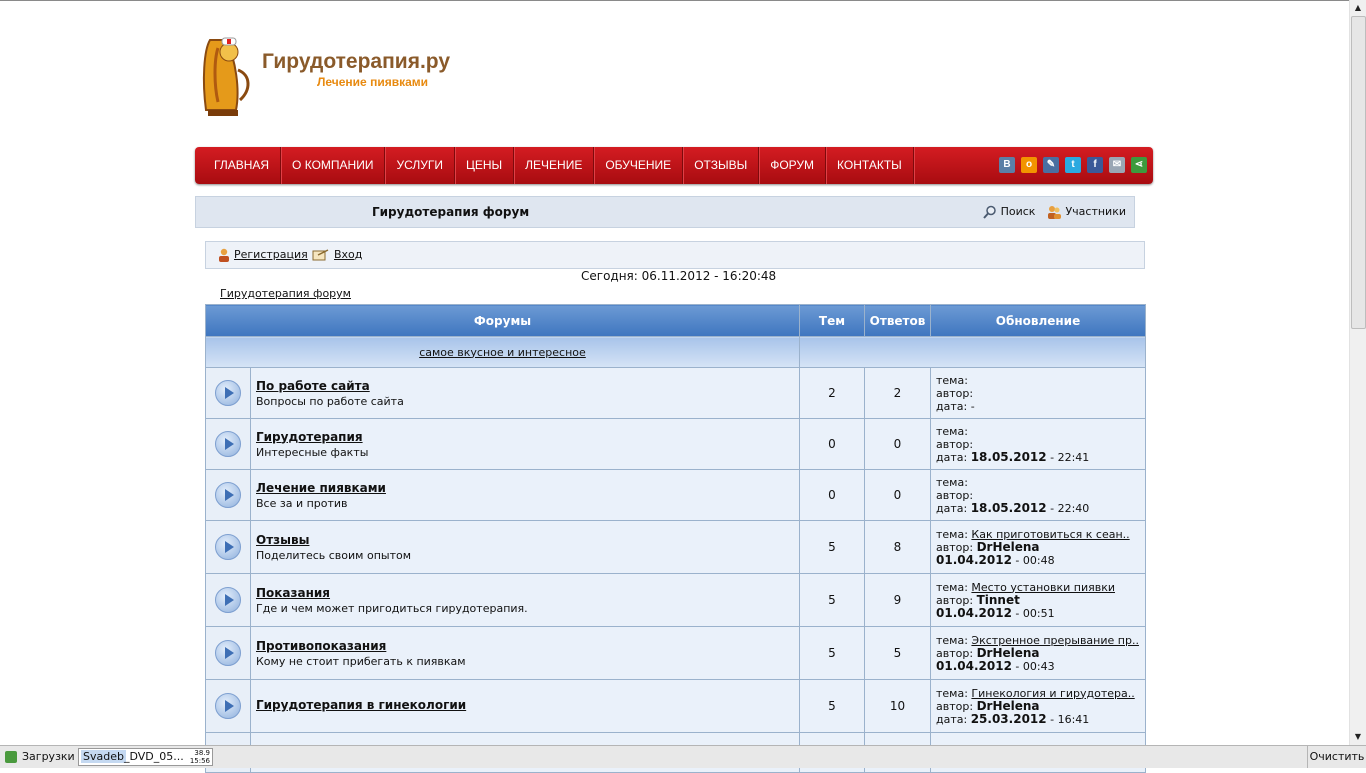  I want to click on last-author: Tinnet, so click(998, 599).